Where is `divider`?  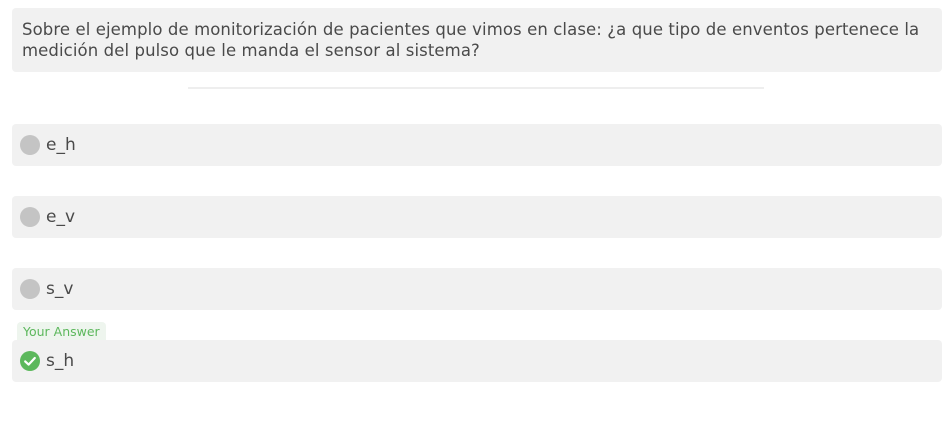
divider is located at coordinates (476, 88).